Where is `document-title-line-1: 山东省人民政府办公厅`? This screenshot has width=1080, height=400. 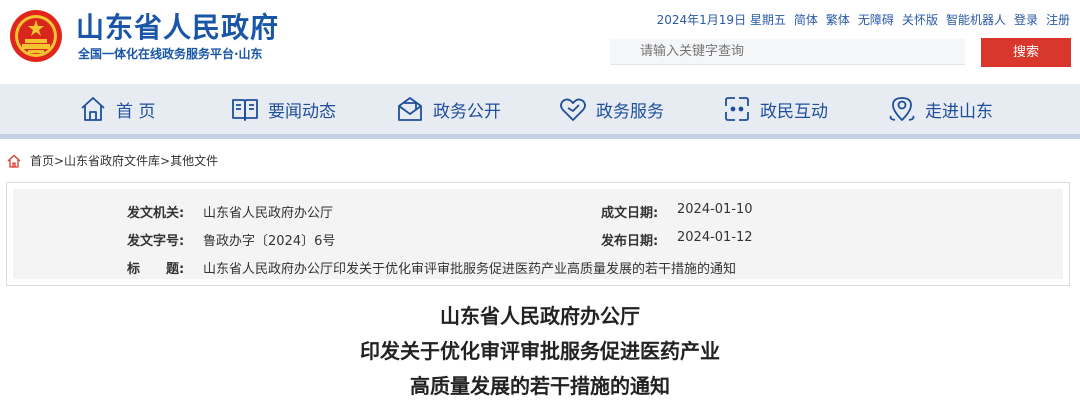
document-title-line-1: 山东省人民政府办公厅 is located at coordinates (540, 316).